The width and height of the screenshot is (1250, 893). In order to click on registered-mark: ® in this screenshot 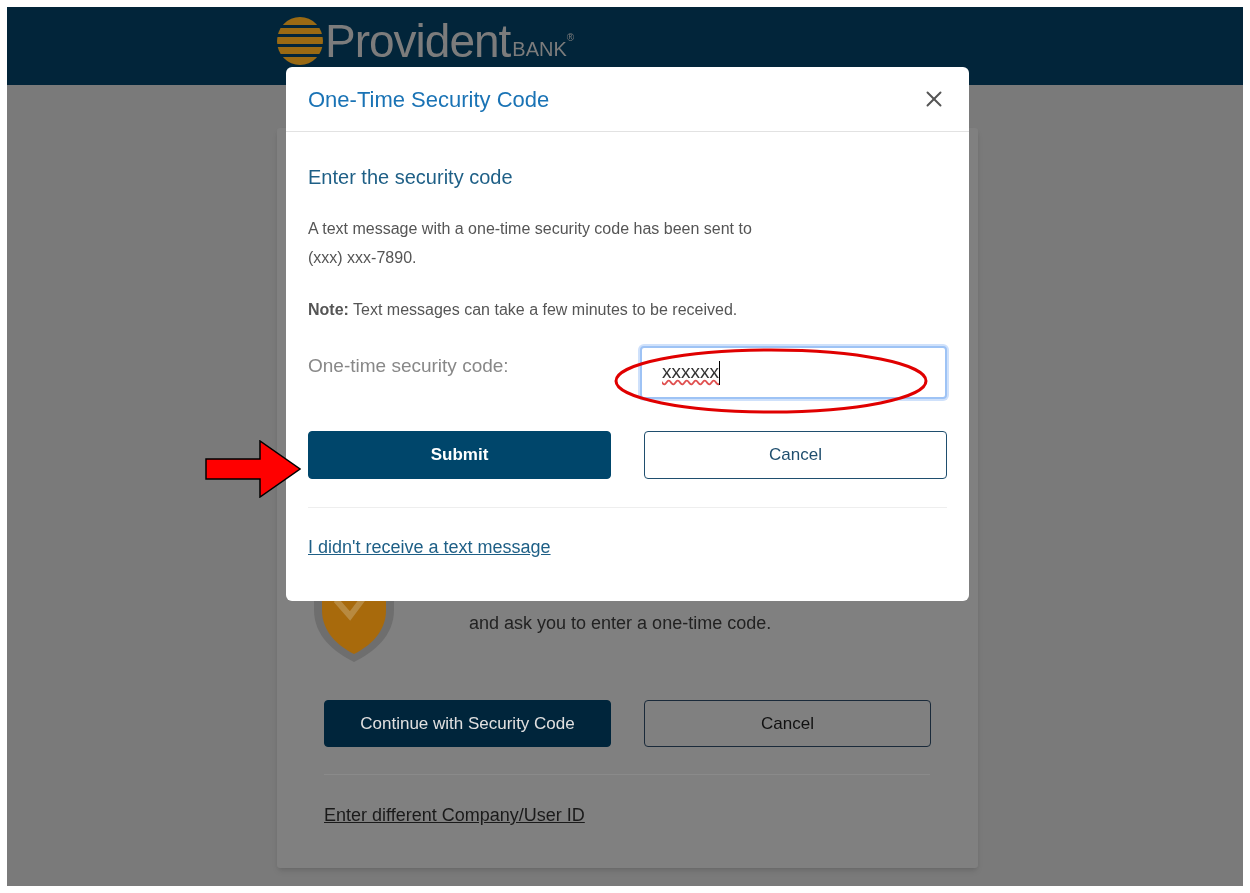, I will do `click(570, 38)`.